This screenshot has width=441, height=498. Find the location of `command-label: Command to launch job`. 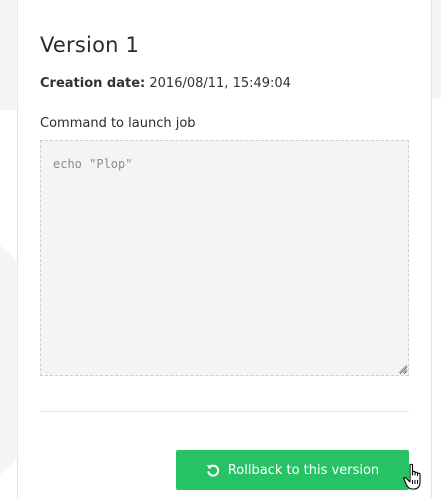

command-label: Command to launch job is located at coordinates (118, 123).